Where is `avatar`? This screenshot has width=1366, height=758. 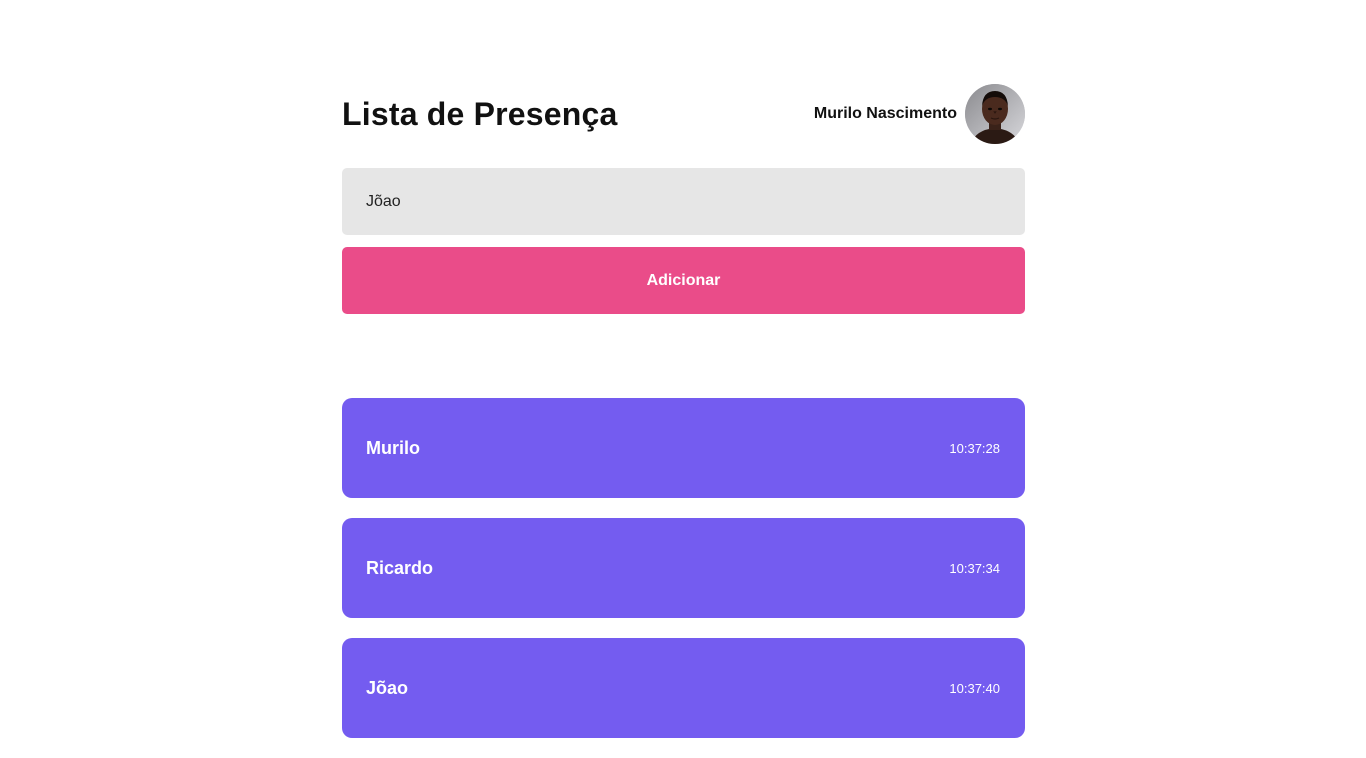
avatar is located at coordinates (995, 114).